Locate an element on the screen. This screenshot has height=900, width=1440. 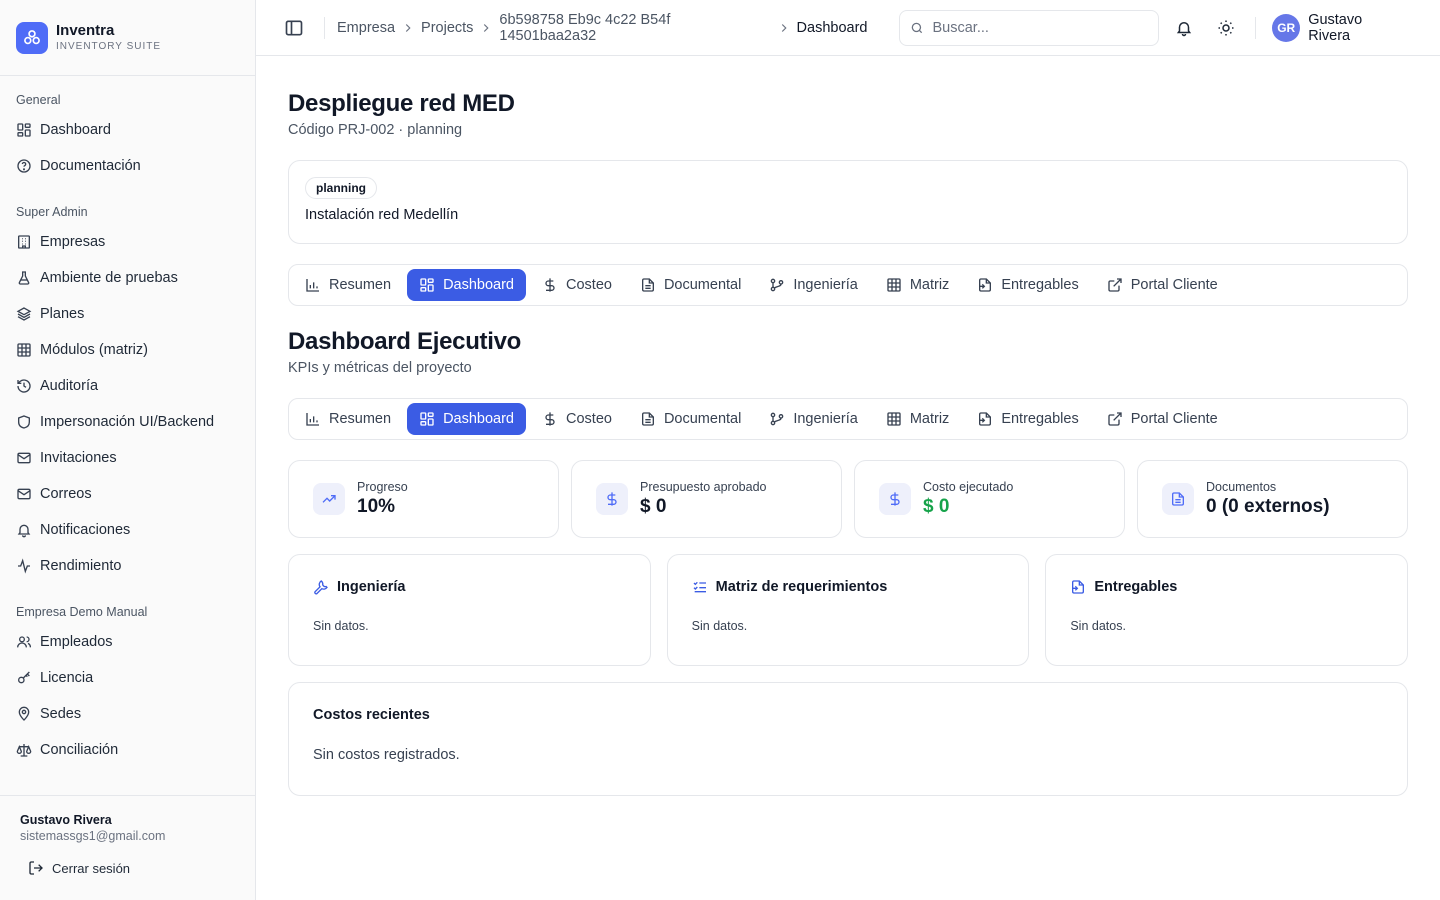
sidebar-item-licencia: Licencia is located at coordinates (127, 678).